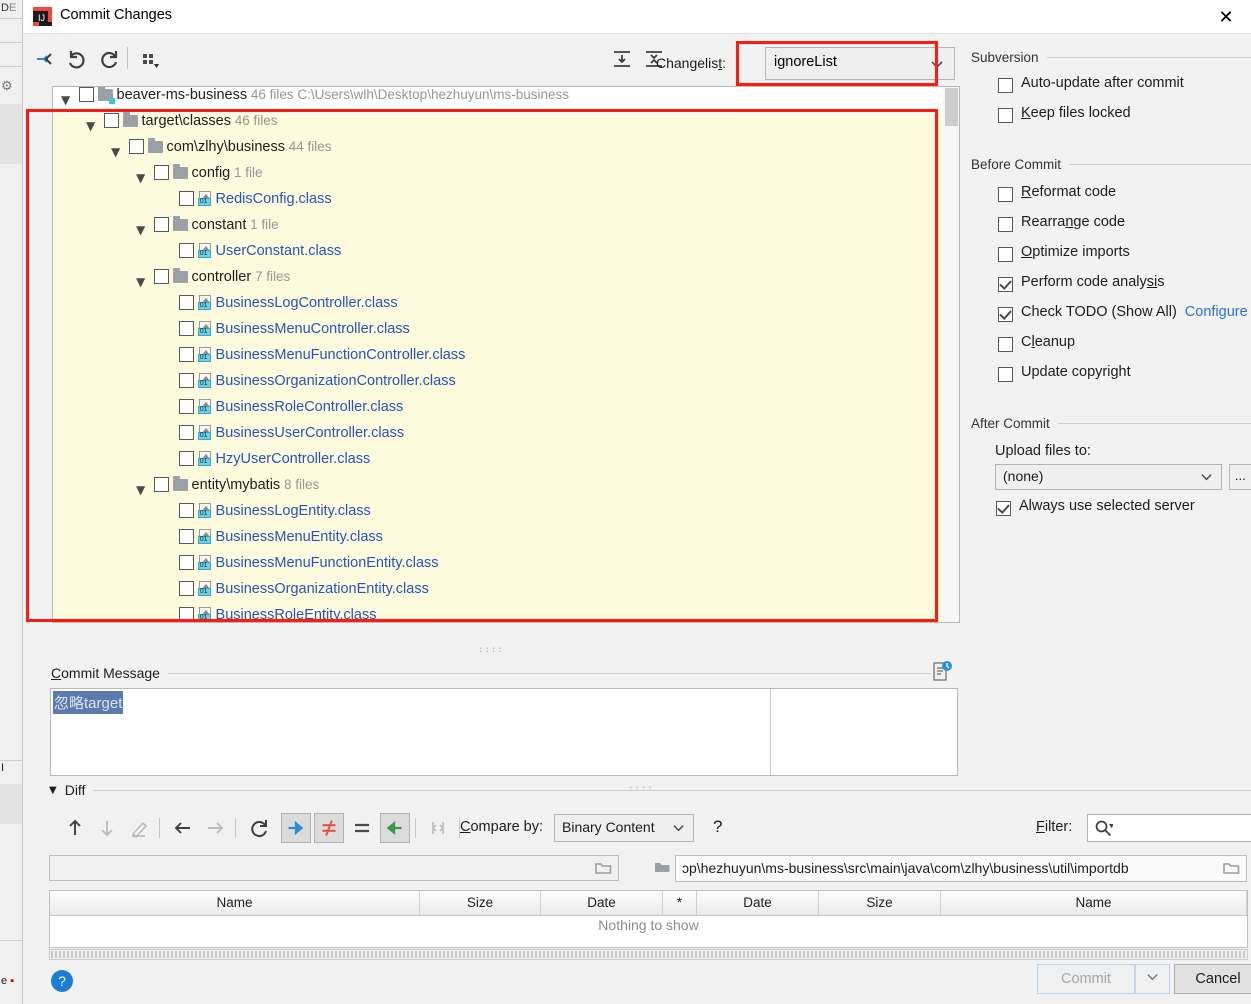 This screenshot has width=1251, height=1004. Describe the element at coordinates (1123, 513) in the screenshot. I see `option-always-use-selected-server: Always use selected server` at that location.